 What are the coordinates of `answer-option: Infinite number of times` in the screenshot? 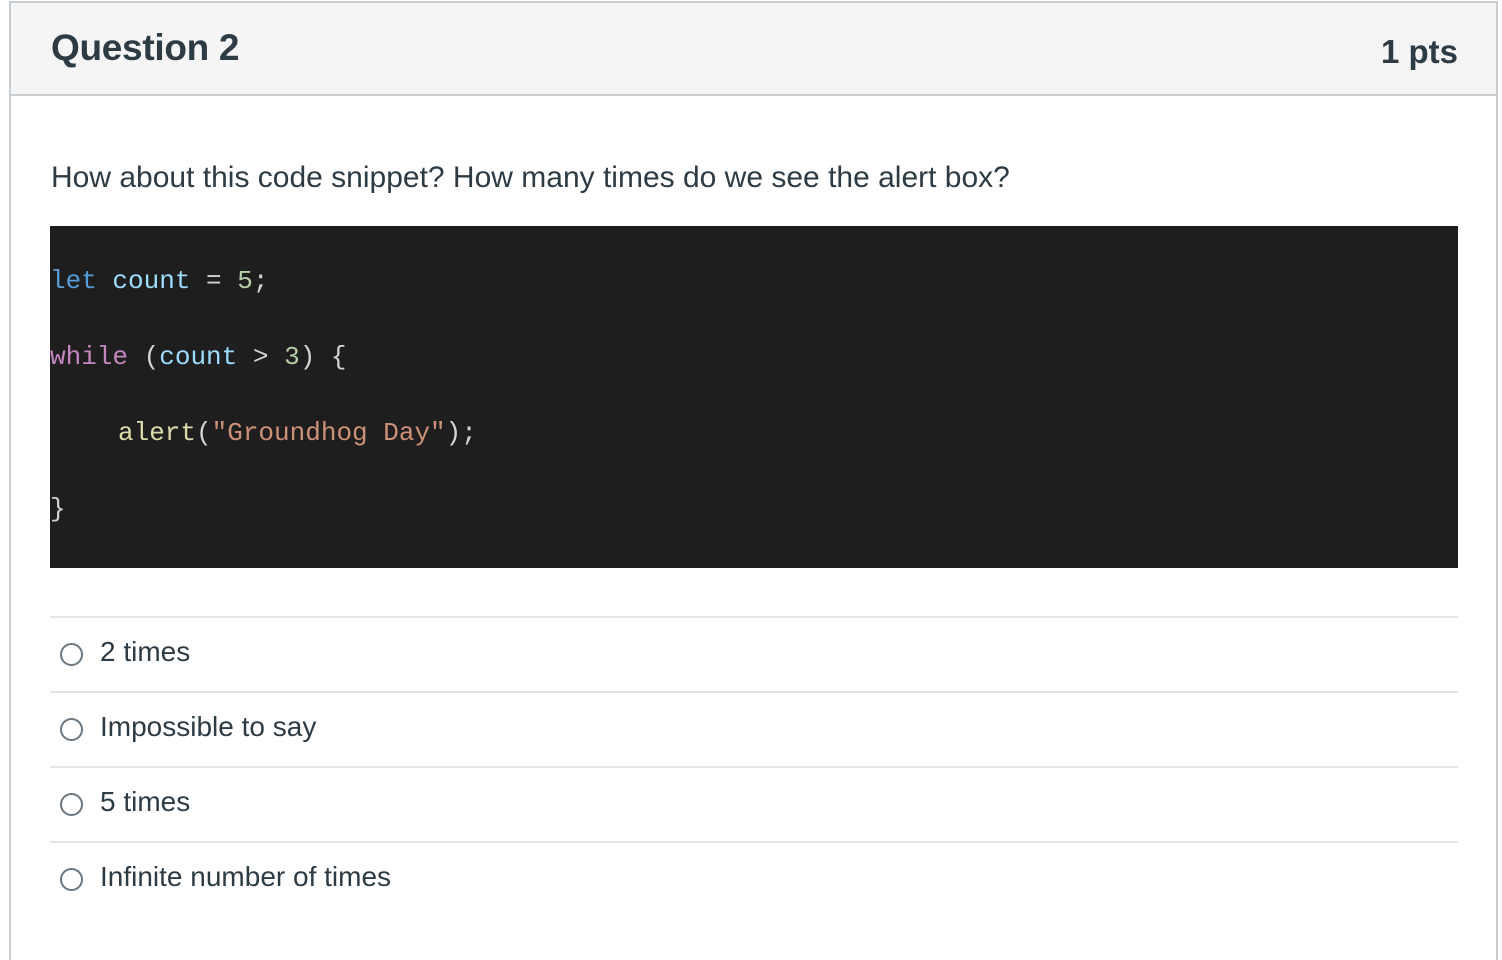 It's located at (754, 878).